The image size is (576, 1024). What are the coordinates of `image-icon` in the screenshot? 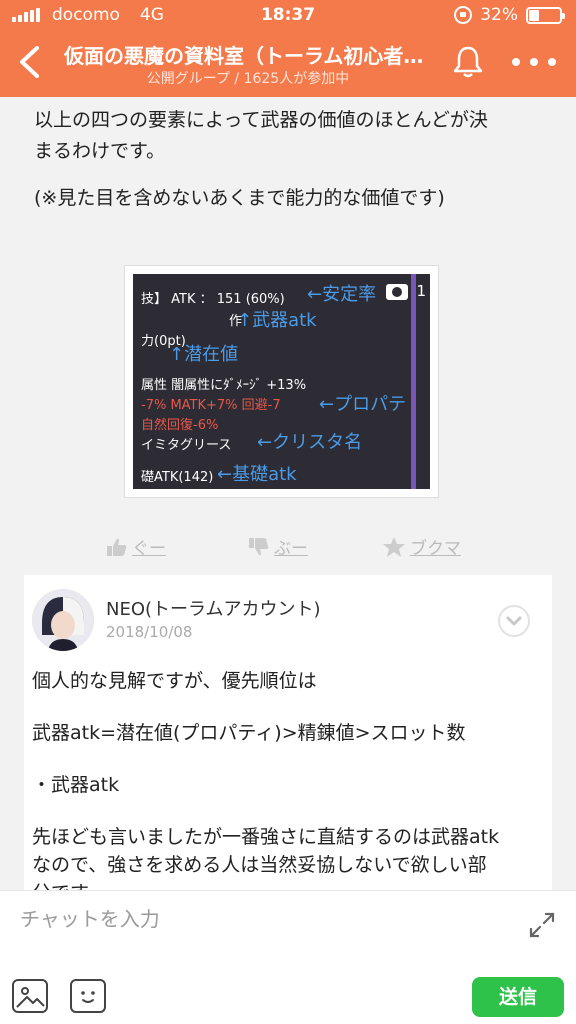 It's located at (30, 997).